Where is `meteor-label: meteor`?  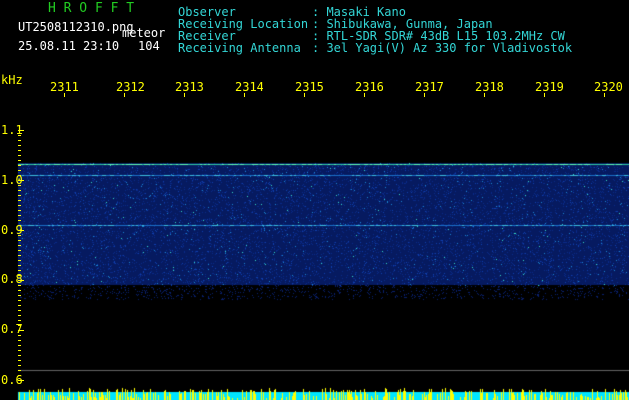 meteor-label: meteor is located at coordinates (144, 33).